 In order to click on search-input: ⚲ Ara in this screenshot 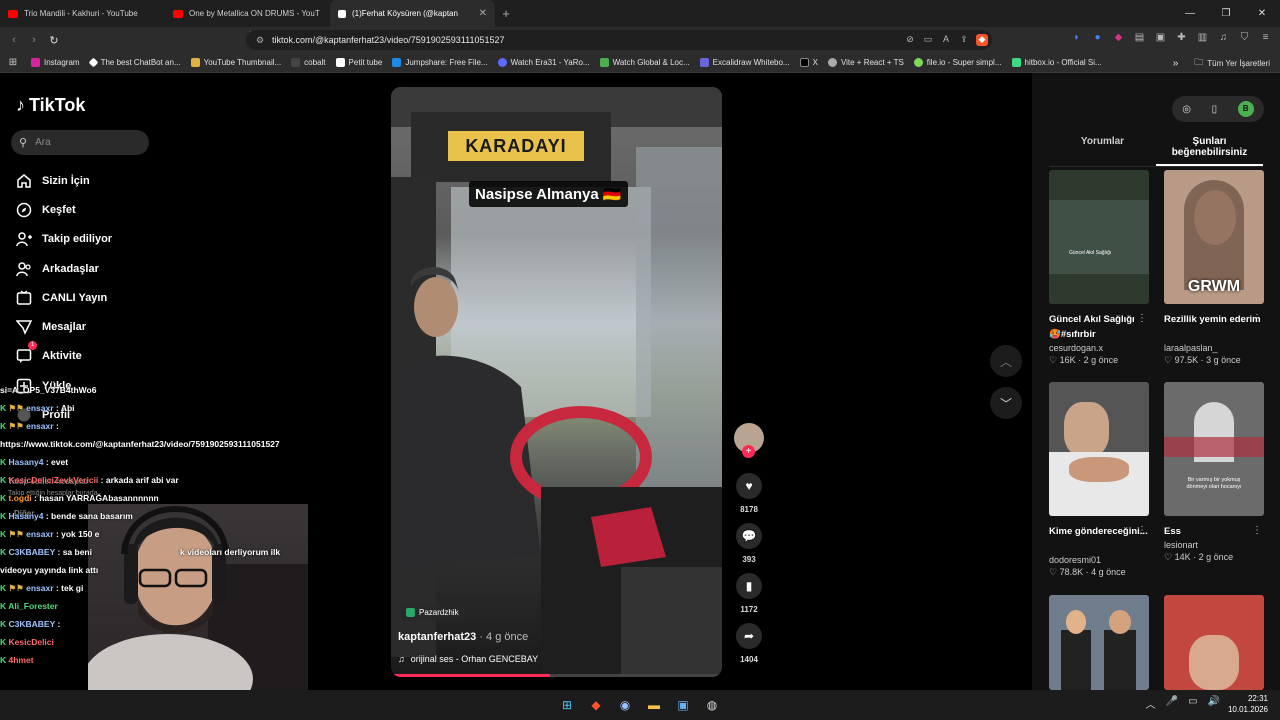, I will do `click(80, 142)`.